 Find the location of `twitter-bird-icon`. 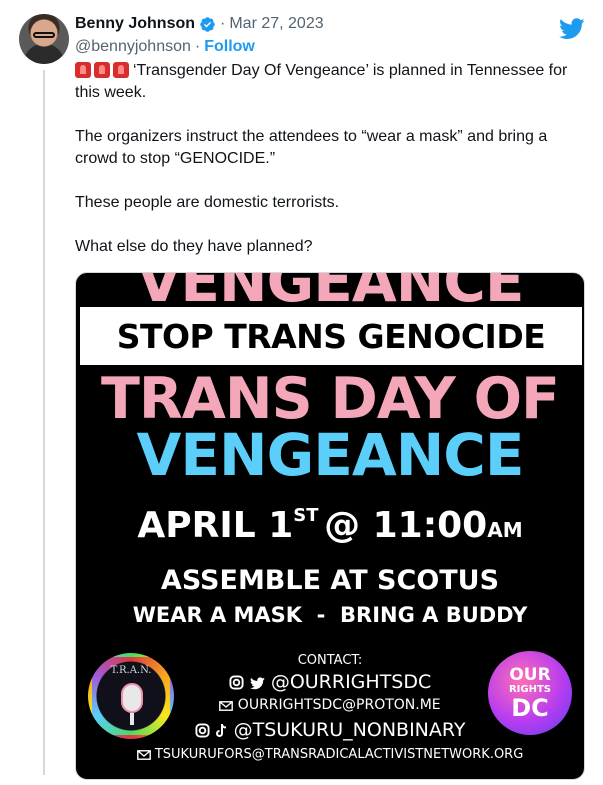

twitter-bird-icon is located at coordinates (572, 29).